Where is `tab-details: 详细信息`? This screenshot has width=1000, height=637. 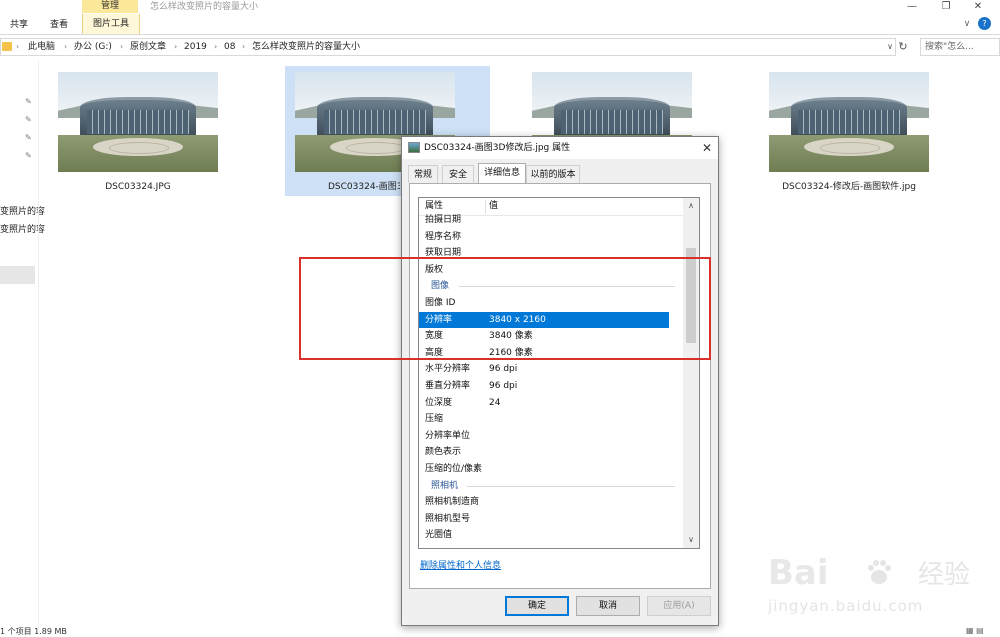
tab-details: 详细信息 is located at coordinates (502, 173).